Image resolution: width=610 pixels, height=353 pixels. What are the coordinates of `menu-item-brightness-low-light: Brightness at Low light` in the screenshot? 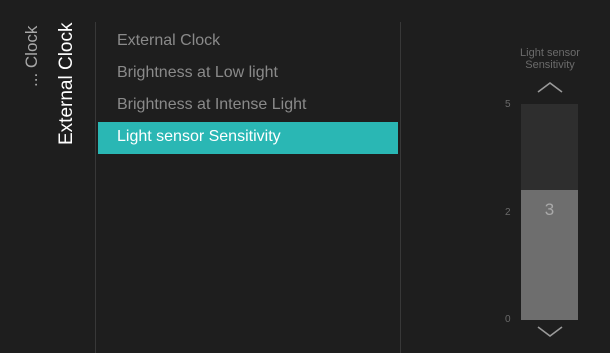 It's located at (248, 74).